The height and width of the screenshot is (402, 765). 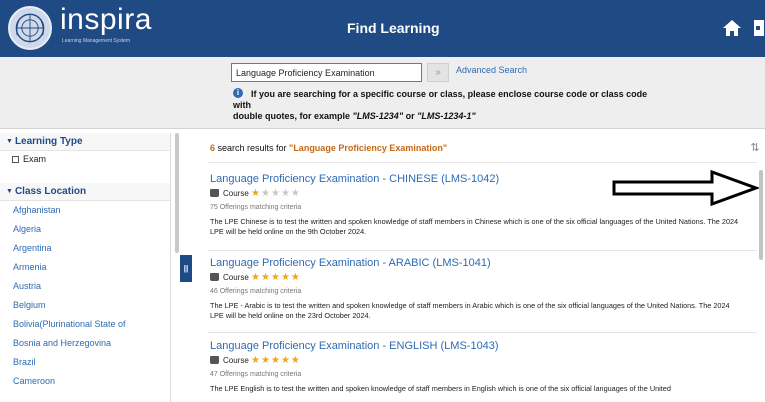 I want to click on location-item: Belgium, so click(x=85, y=305).